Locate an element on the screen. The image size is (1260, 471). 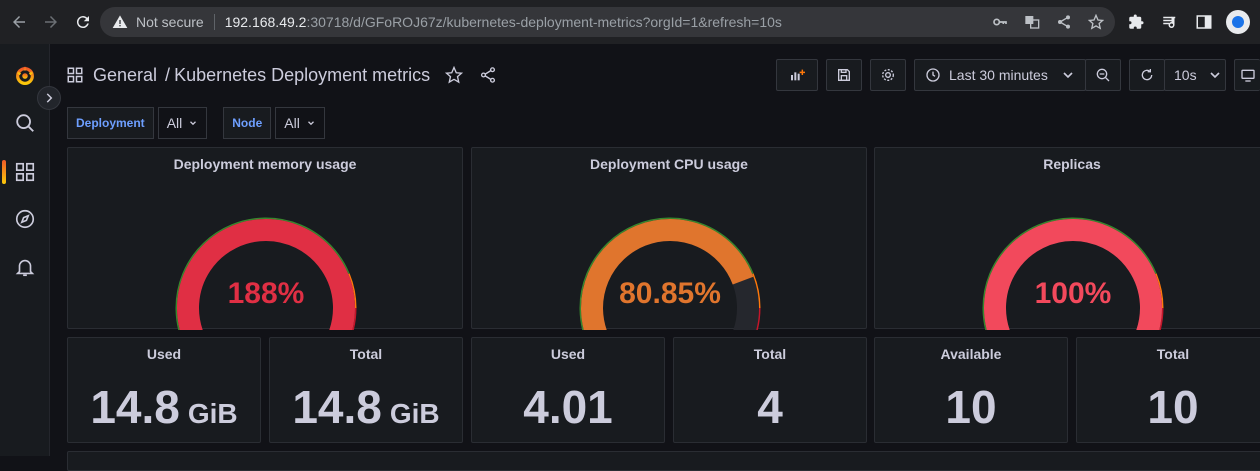
tv-mode-button is located at coordinates (1247, 75).